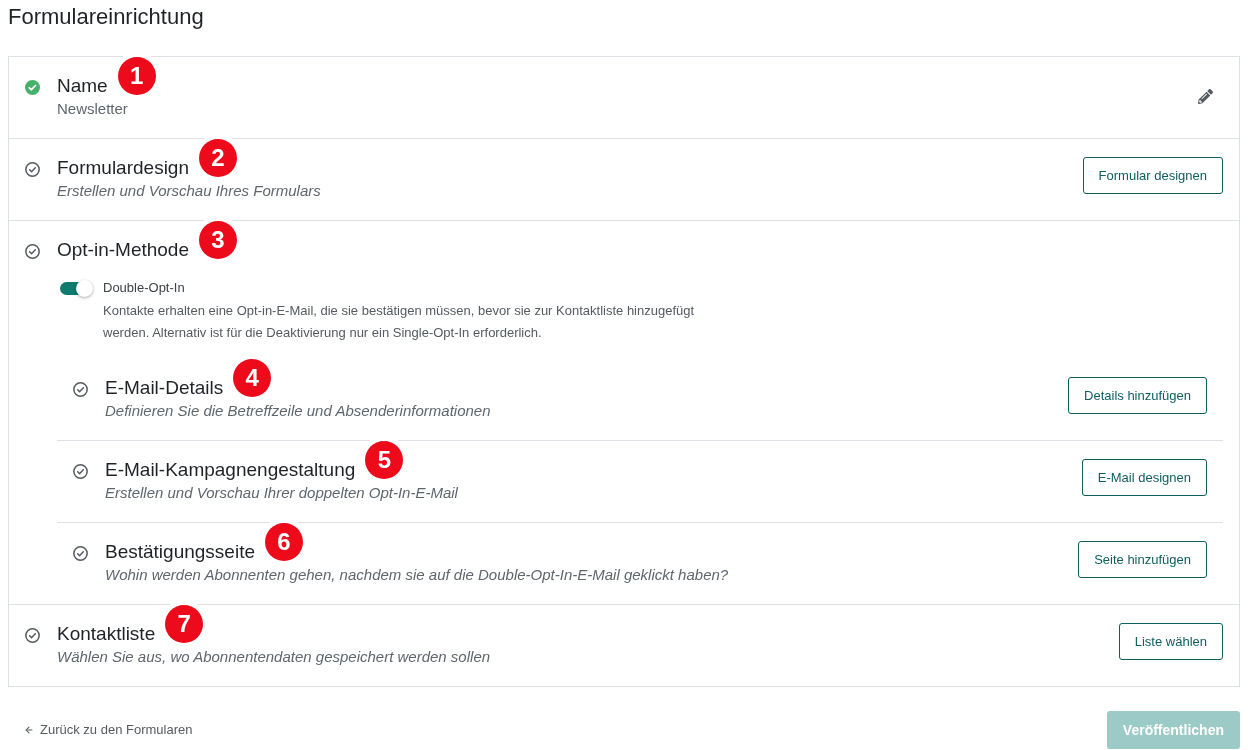 The image size is (1248, 750). I want to click on page-title: Formulareinrichtung, so click(106, 17).